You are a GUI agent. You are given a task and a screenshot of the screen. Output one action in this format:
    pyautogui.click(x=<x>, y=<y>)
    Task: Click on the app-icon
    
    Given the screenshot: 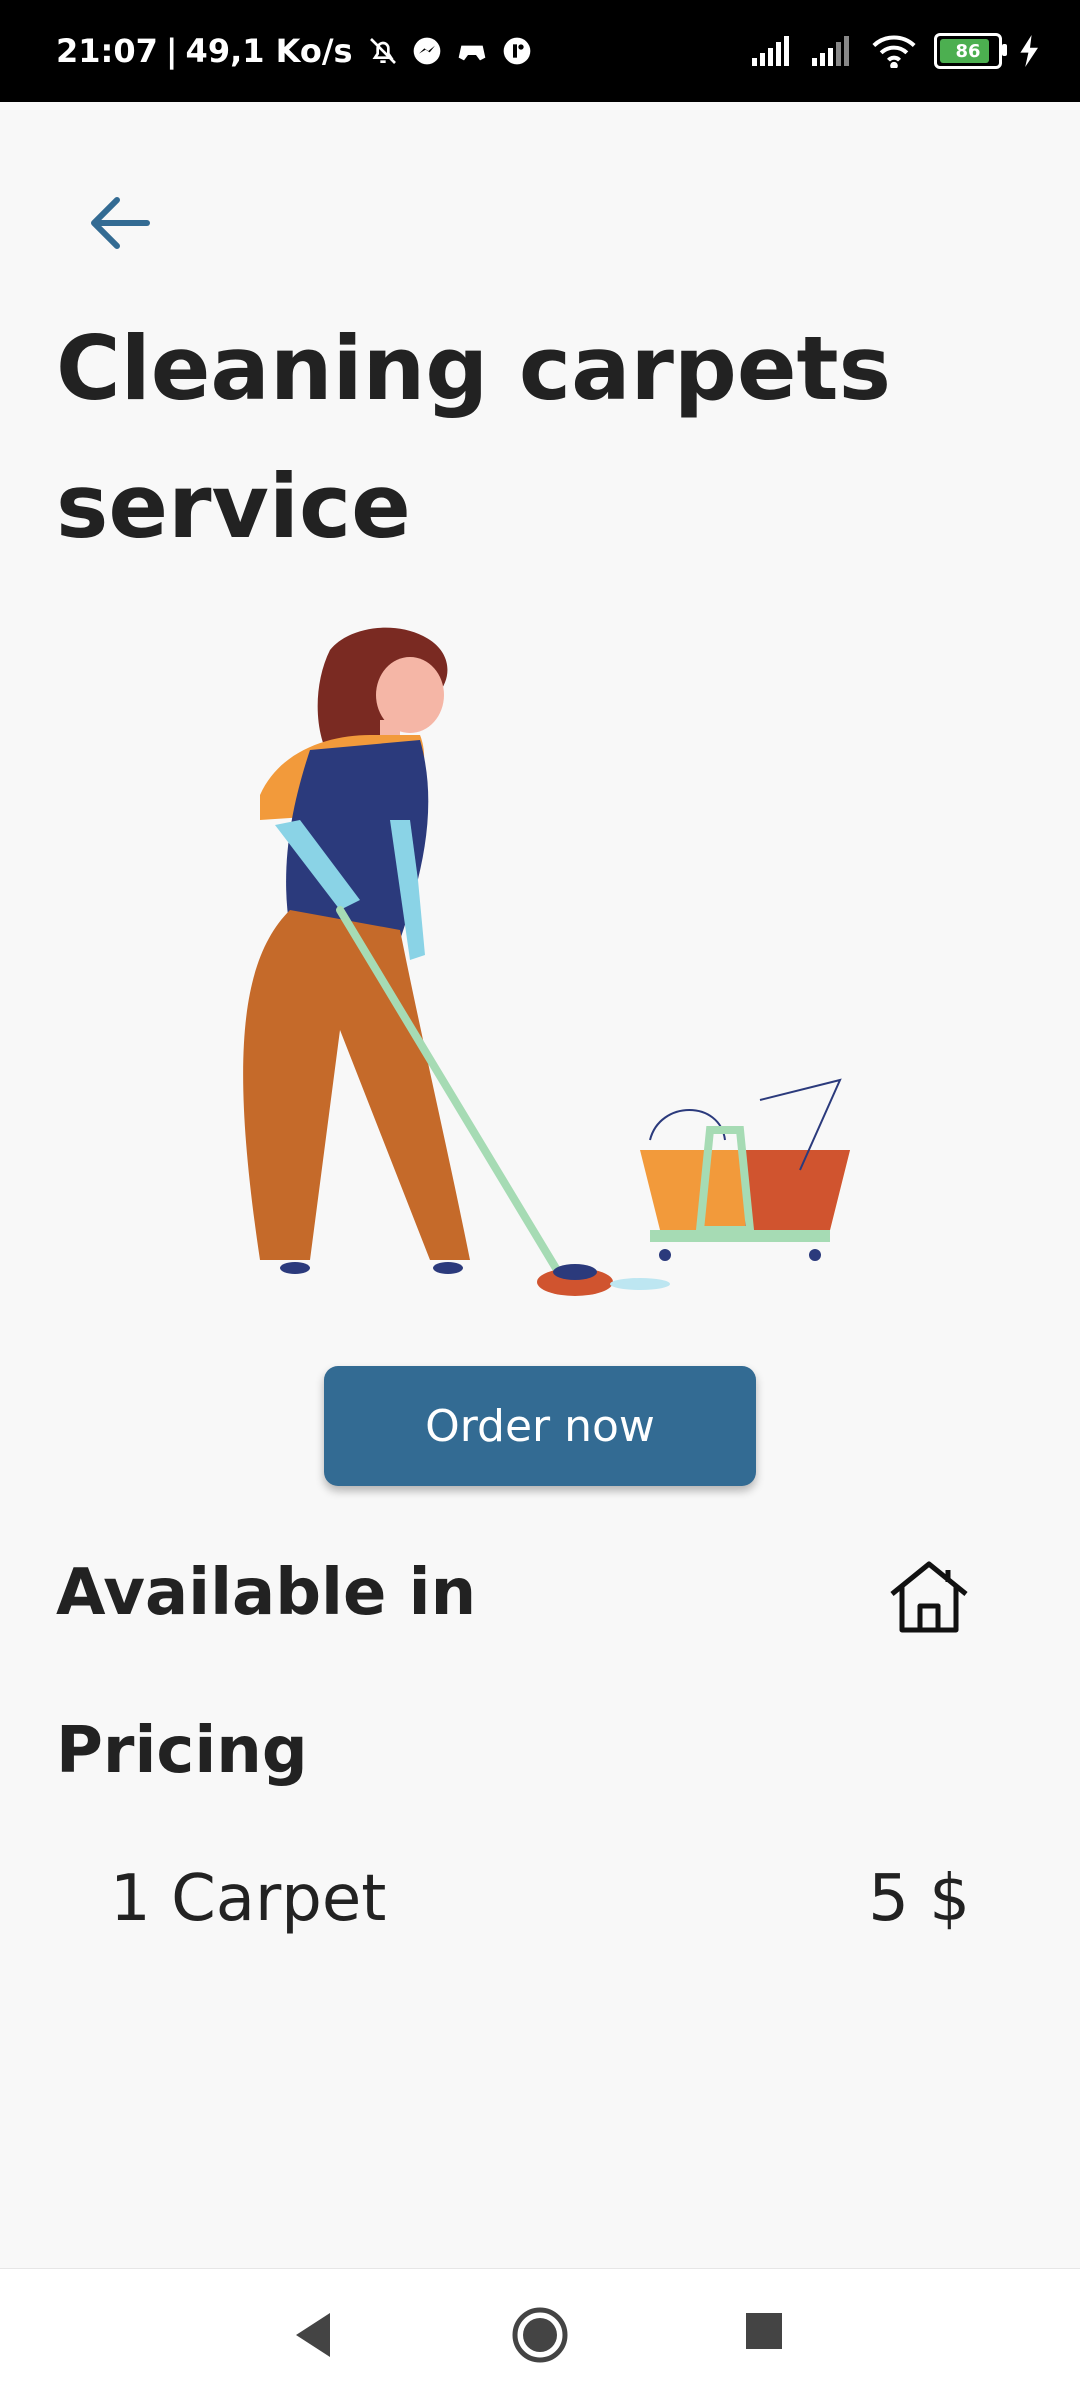 What is the action you would take?
    pyautogui.click(x=516, y=51)
    